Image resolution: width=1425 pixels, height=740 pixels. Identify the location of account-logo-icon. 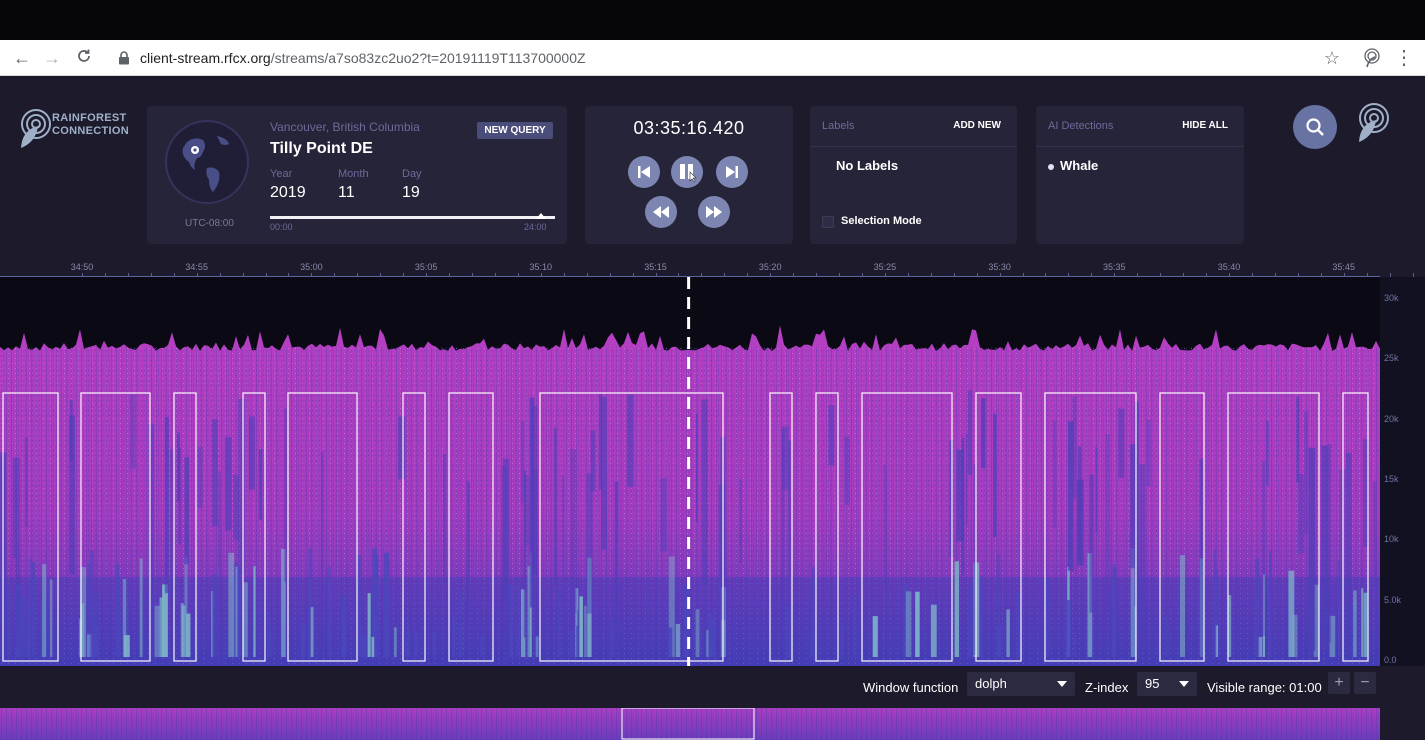
(1373, 124).